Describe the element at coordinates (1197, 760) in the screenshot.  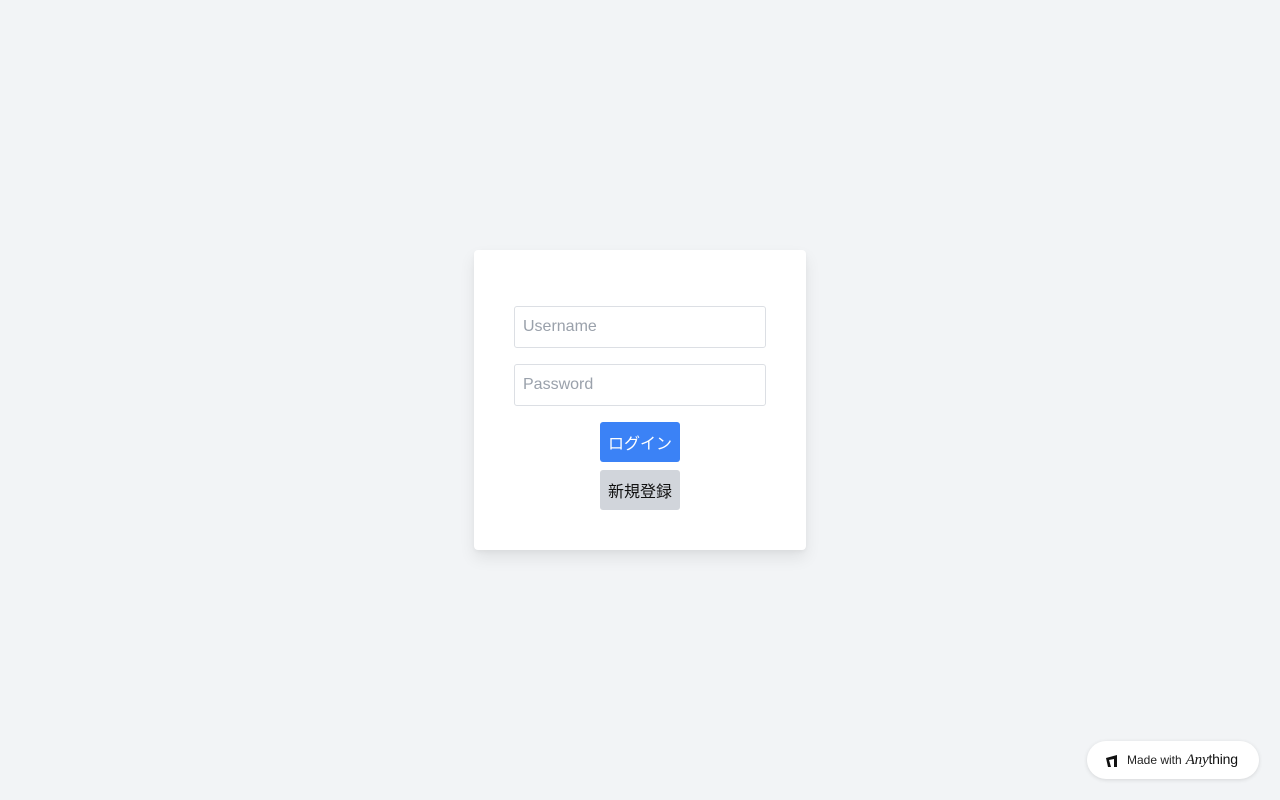
I see `brand-name-italic: Any` at that location.